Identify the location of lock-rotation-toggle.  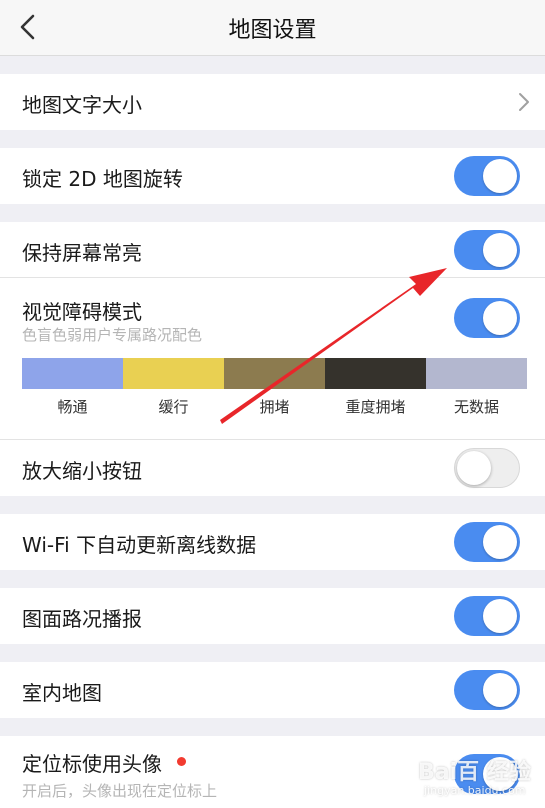
(487, 176).